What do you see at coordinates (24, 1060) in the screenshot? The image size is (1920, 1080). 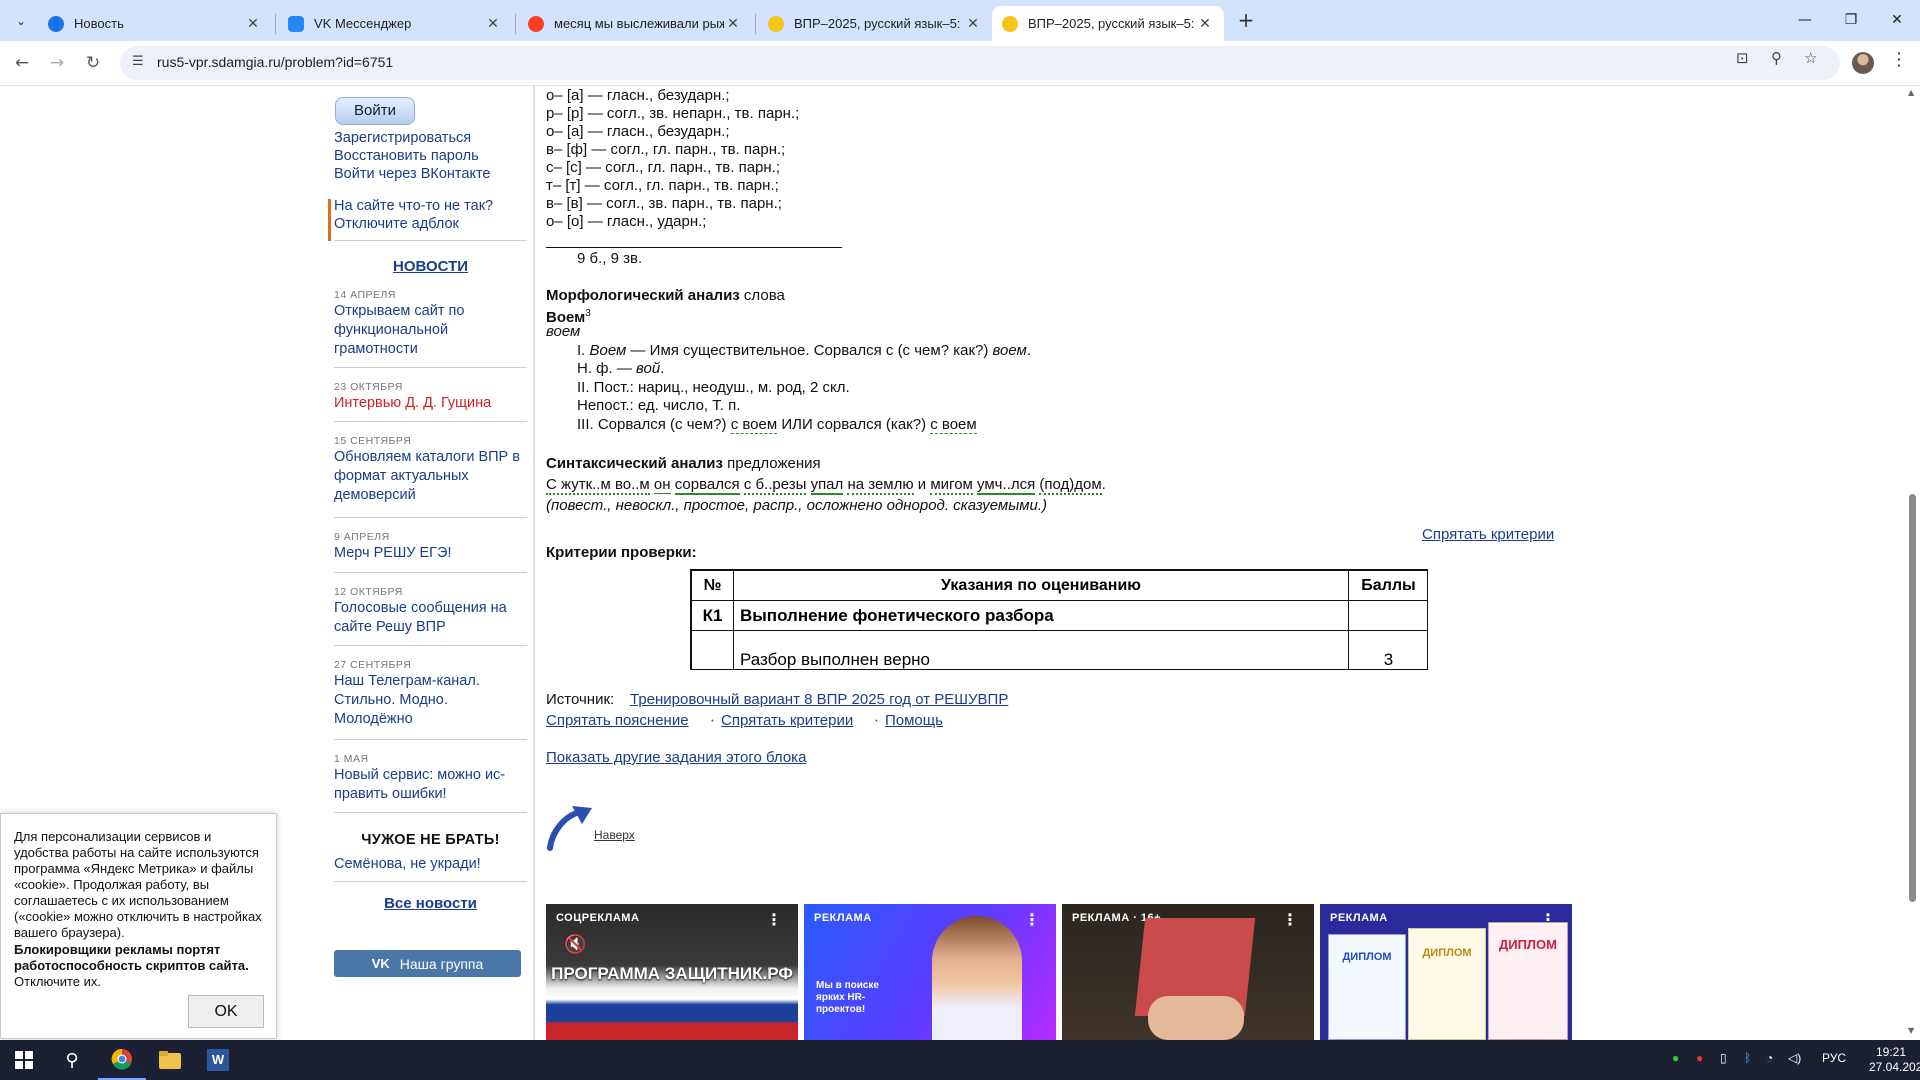 I see `windows-start-icon` at bounding box center [24, 1060].